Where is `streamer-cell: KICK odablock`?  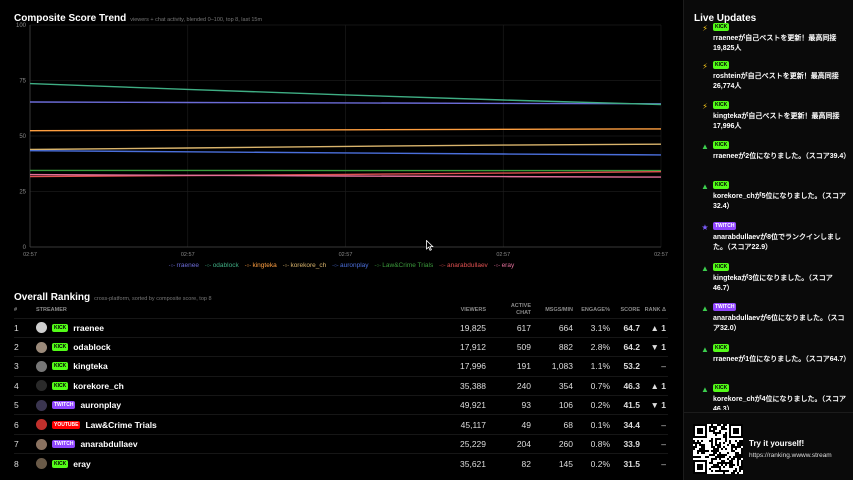
streamer-cell: KICK odablock is located at coordinates (230, 346).